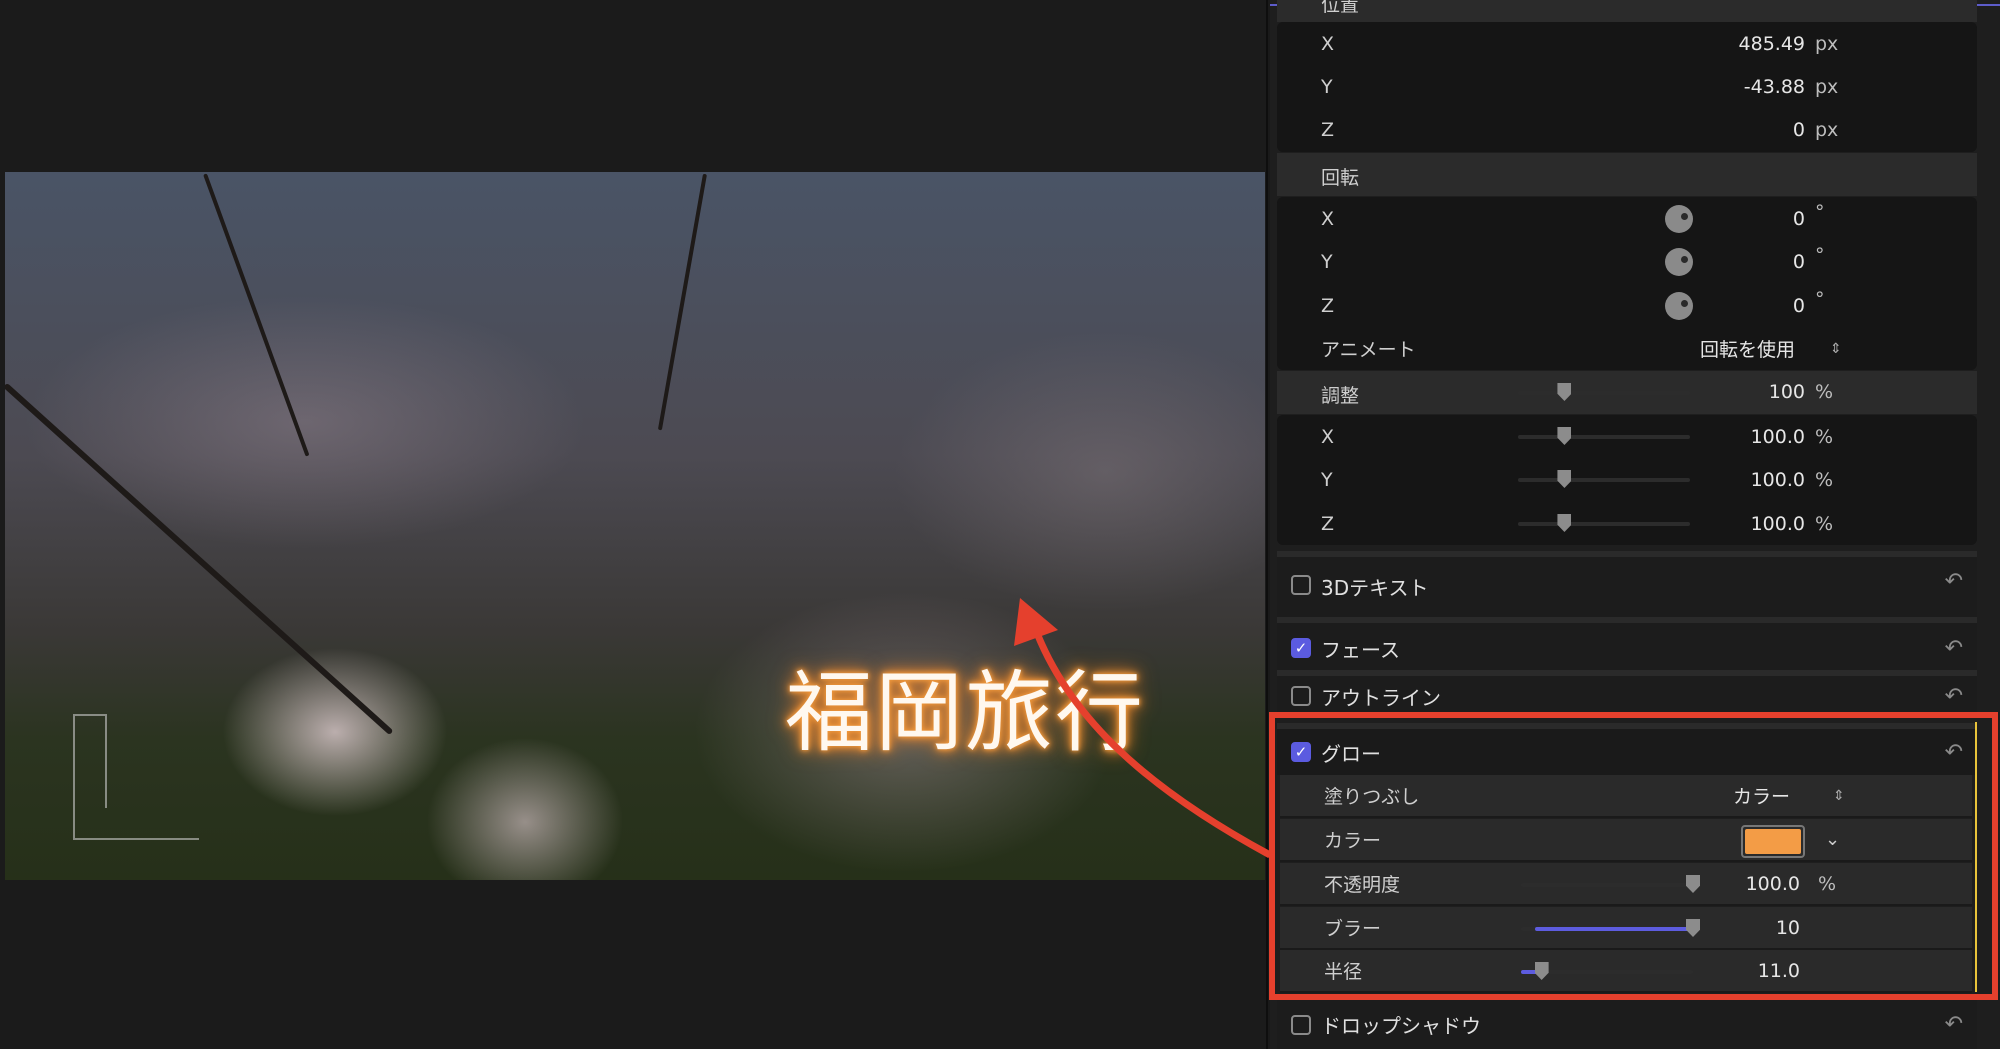  What do you see at coordinates (1143, 728) in the screenshot?
I see `annotation-arrow` at bounding box center [1143, 728].